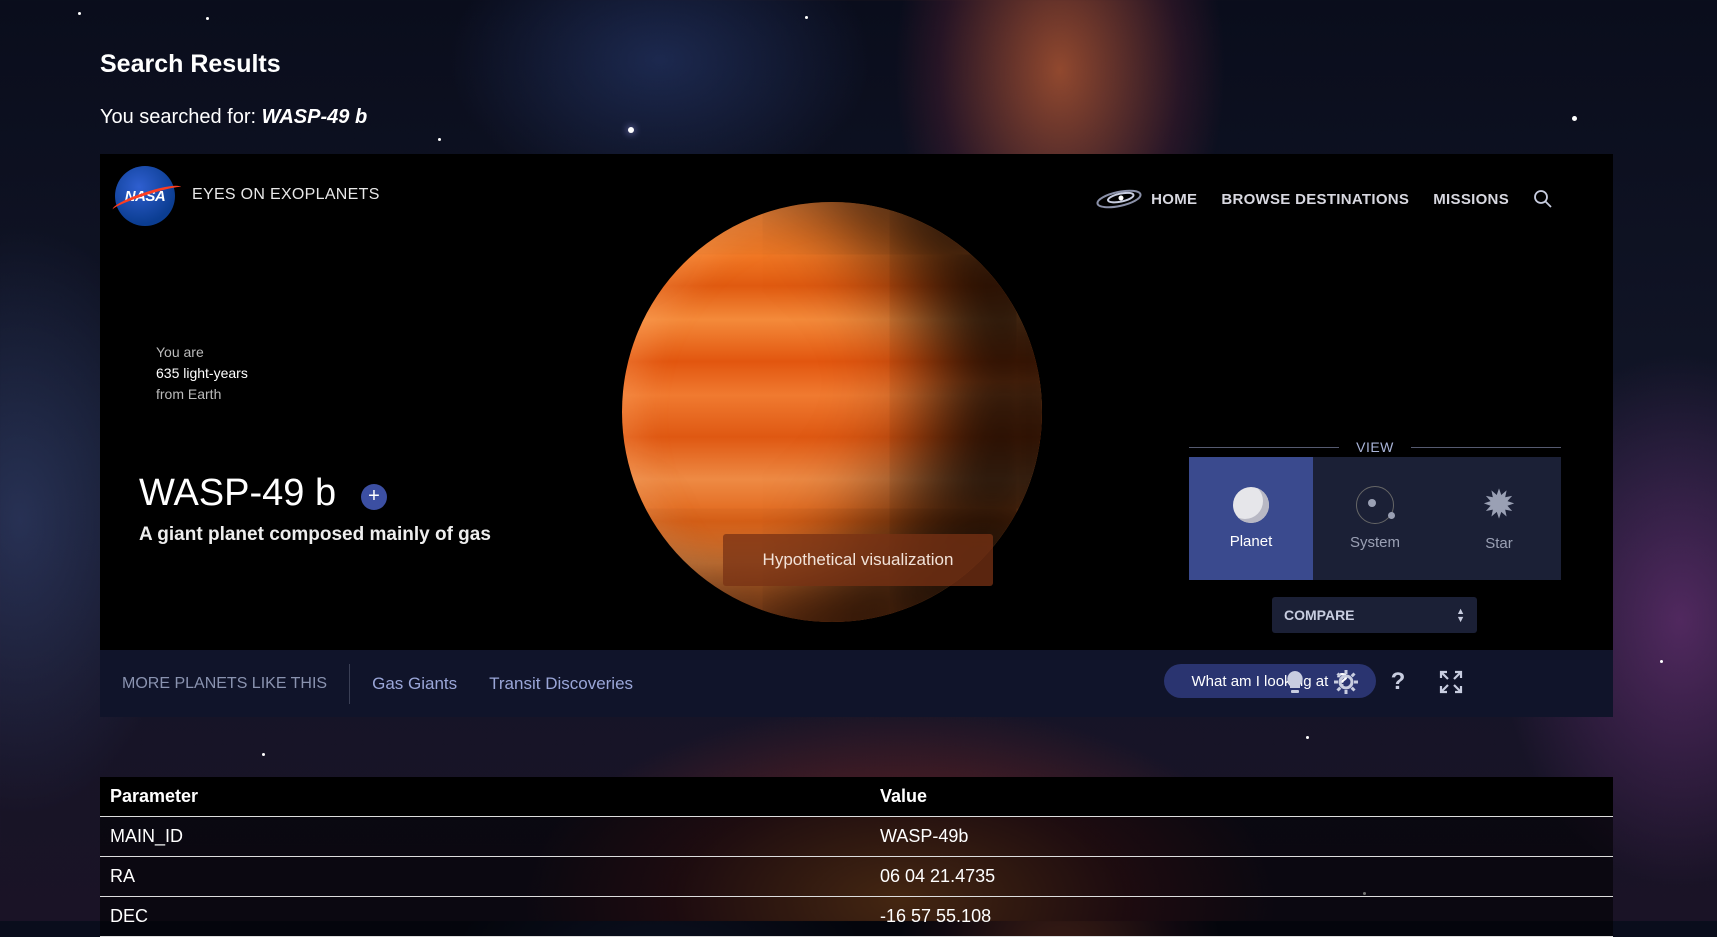 The image size is (1717, 937). I want to click on view-option-system: System, so click(1375, 518).